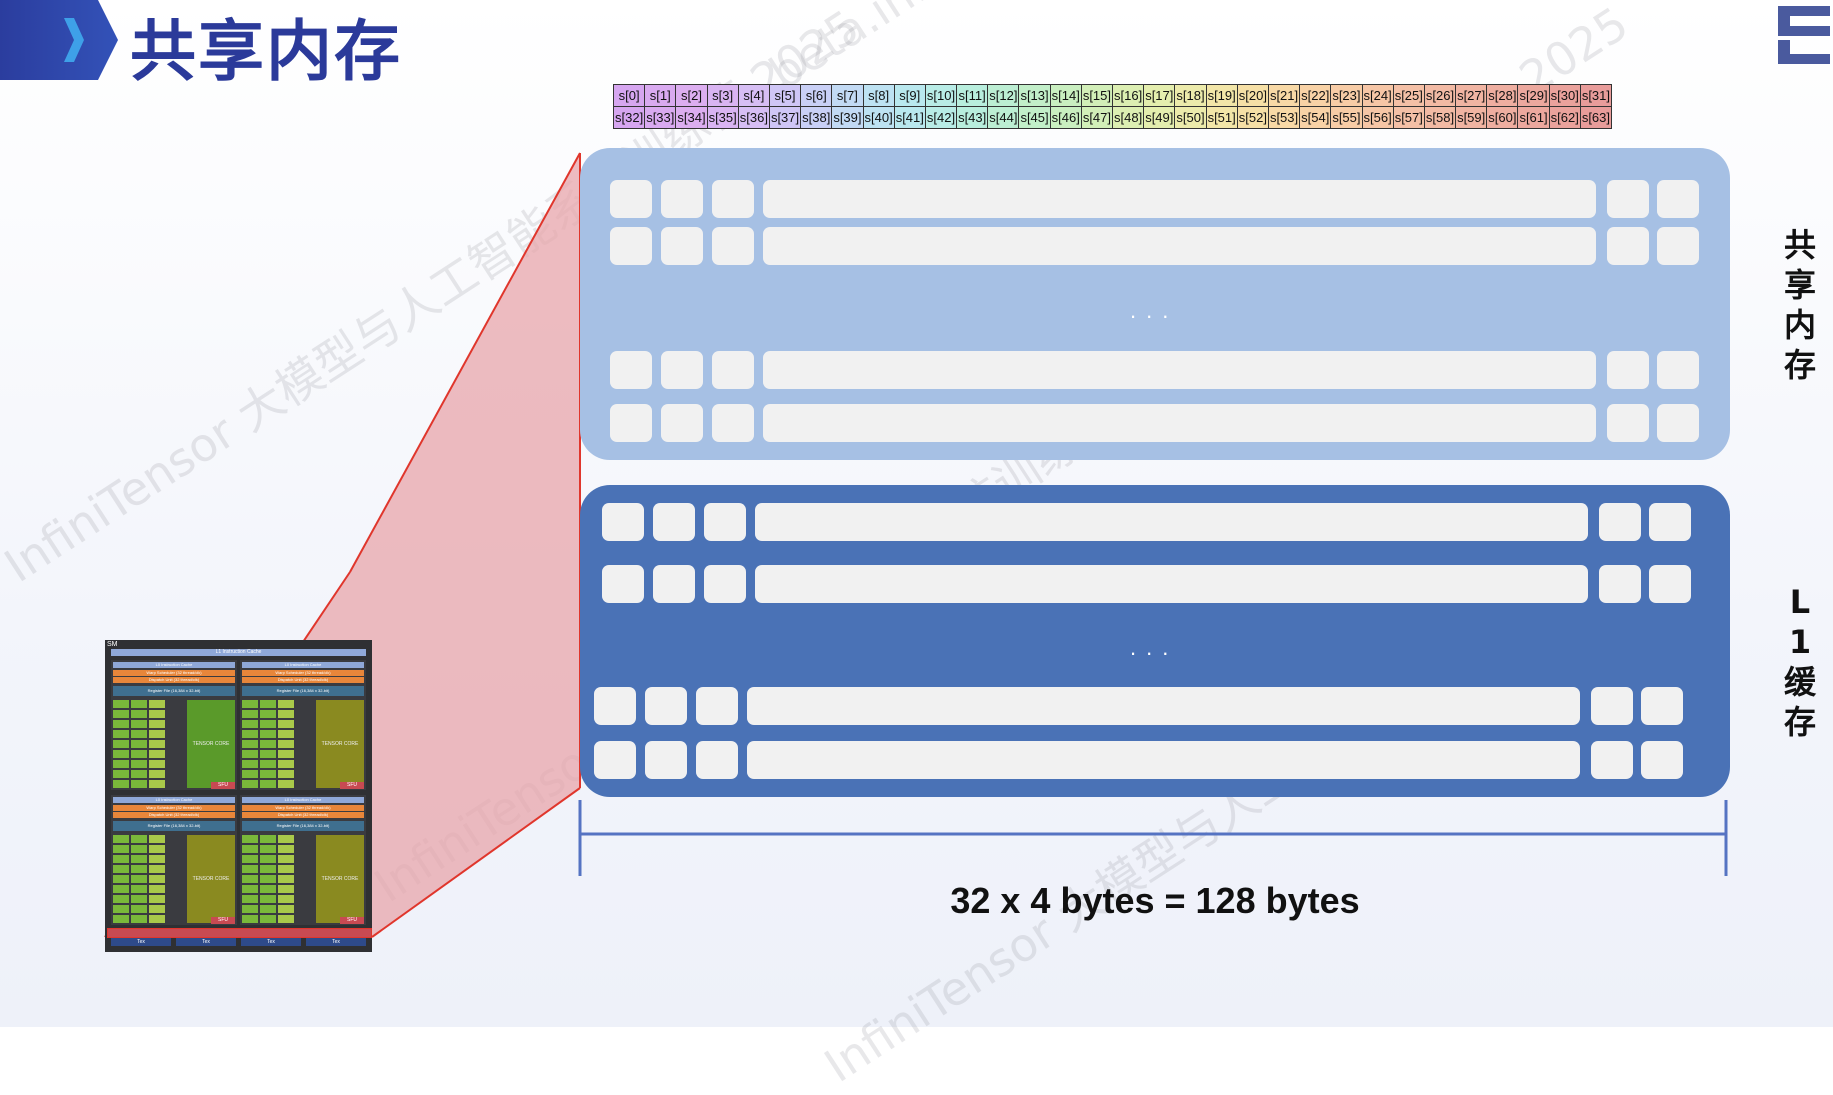 Image resolution: width=1833 pixels, height=1095 pixels. What do you see at coordinates (112, 644) in the screenshot?
I see `sm-label: SM` at bounding box center [112, 644].